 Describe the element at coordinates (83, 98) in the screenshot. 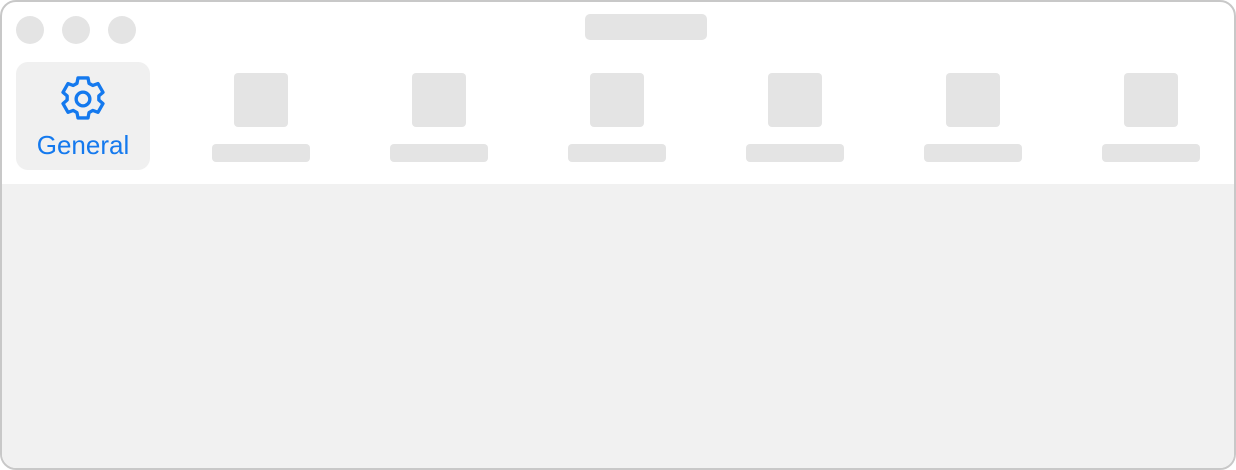

I see `gear-icon` at that location.